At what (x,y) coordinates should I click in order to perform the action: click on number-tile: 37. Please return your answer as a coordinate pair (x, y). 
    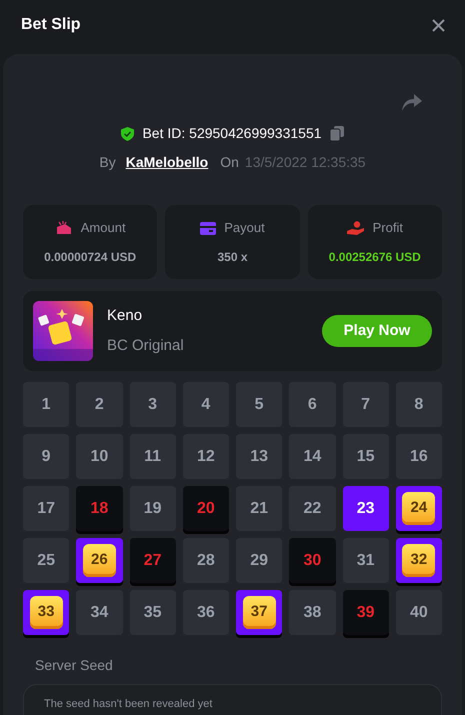
    Looking at the image, I should click on (259, 612).